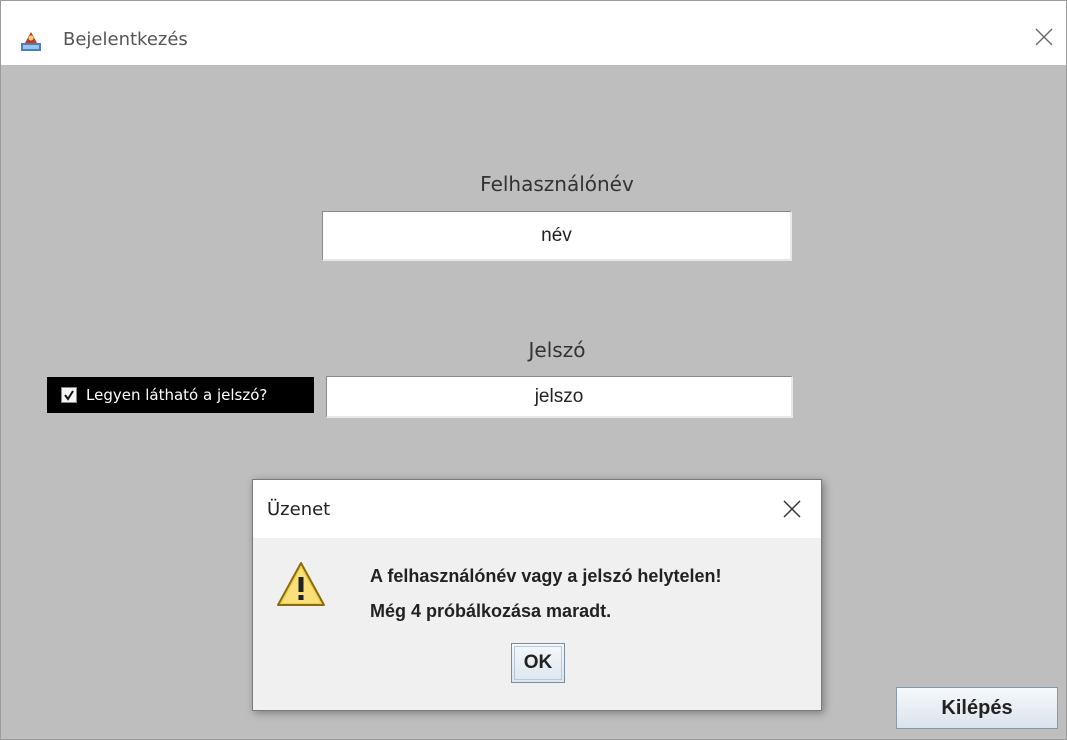  What do you see at coordinates (301, 584) in the screenshot?
I see `warning-icon` at bounding box center [301, 584].